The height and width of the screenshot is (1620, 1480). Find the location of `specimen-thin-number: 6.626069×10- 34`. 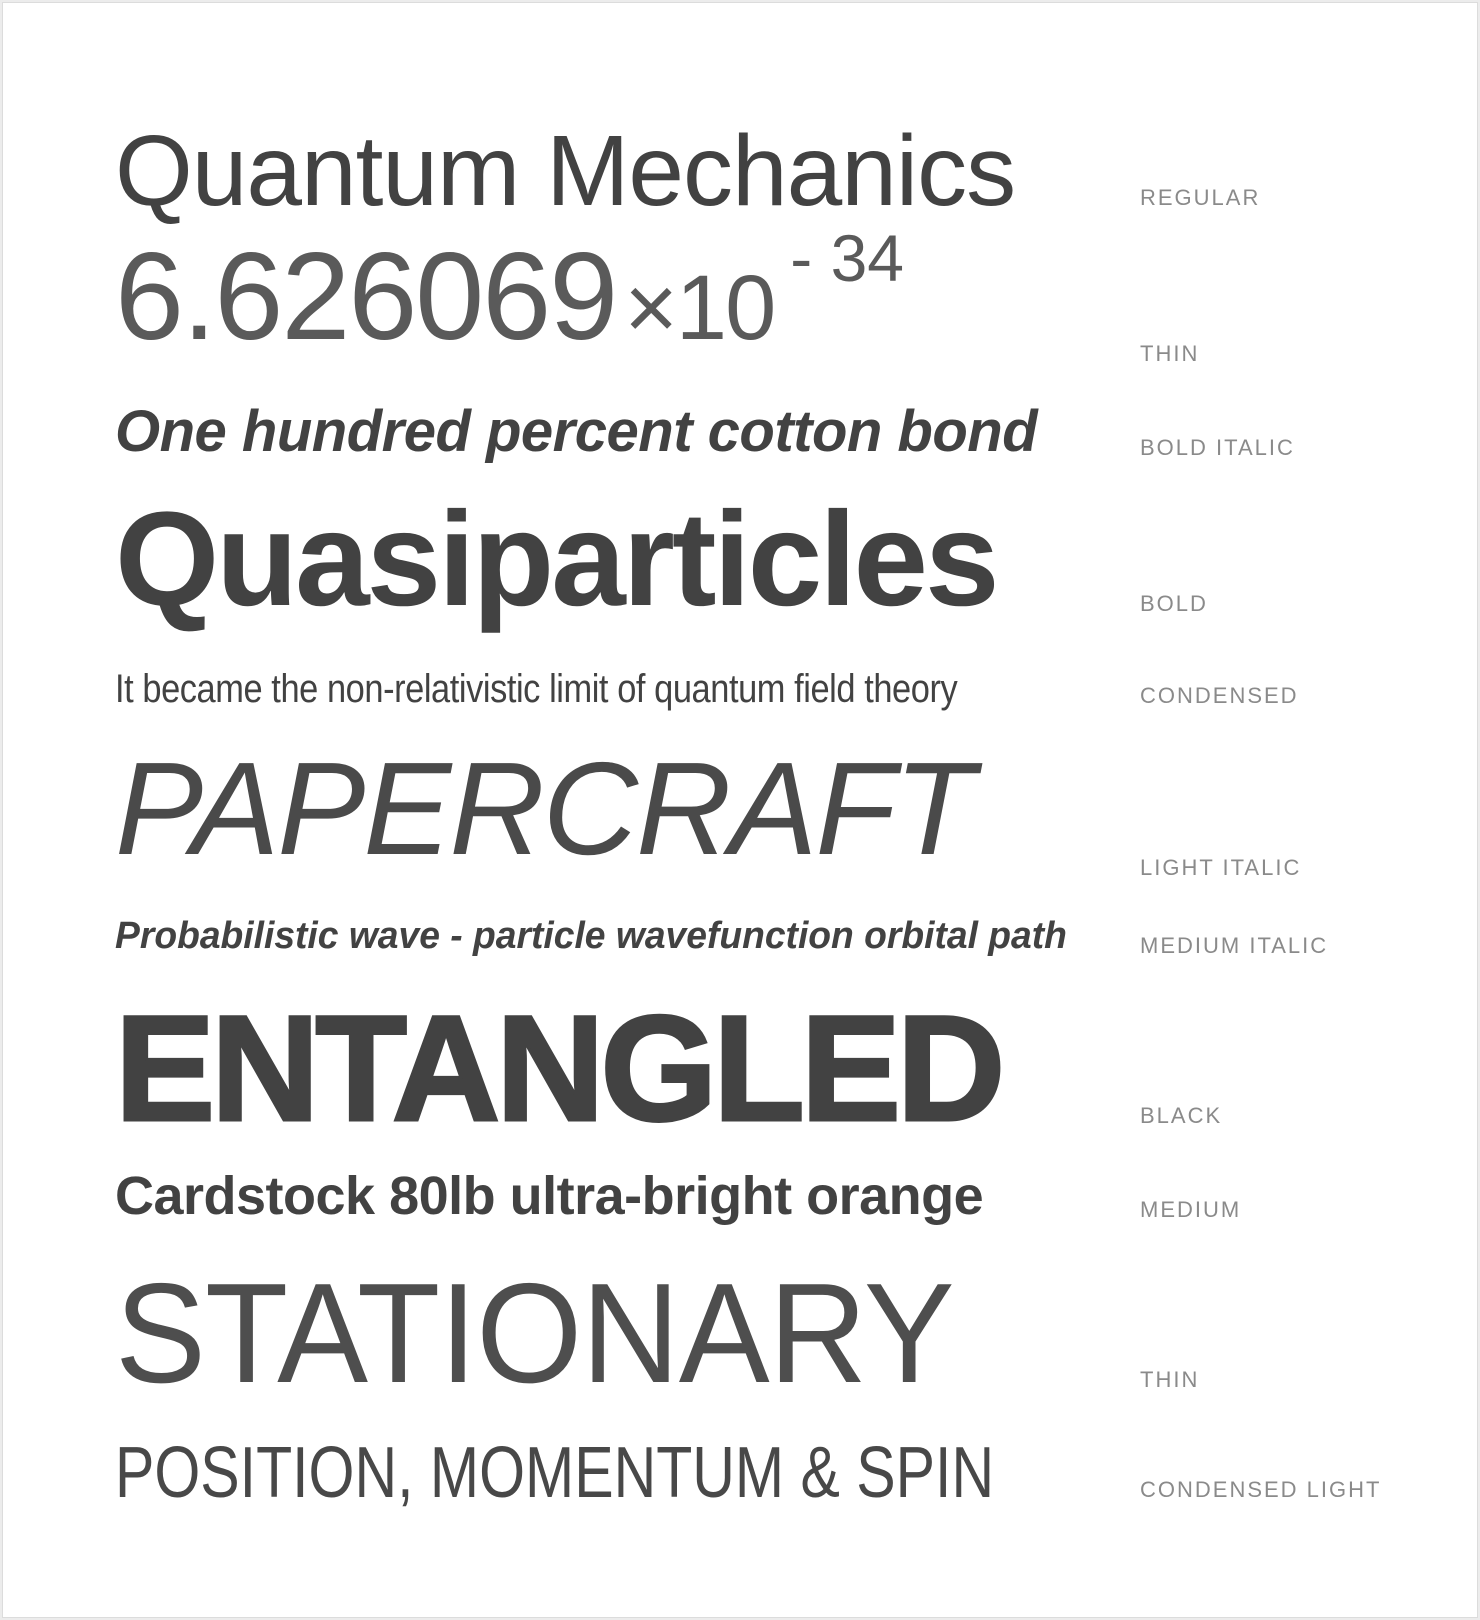

specimen-thin-number: 6.626069×10- 34 is located at coordinates (509, 292).